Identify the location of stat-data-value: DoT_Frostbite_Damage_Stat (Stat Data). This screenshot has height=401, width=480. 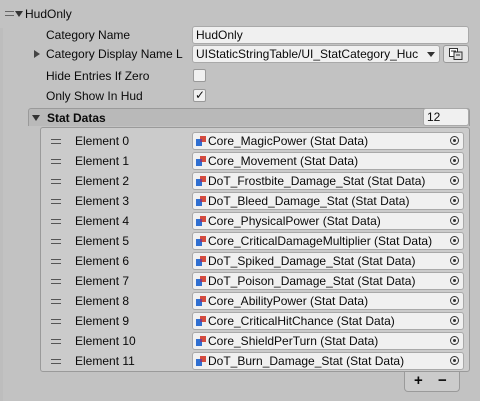
(317, 181).